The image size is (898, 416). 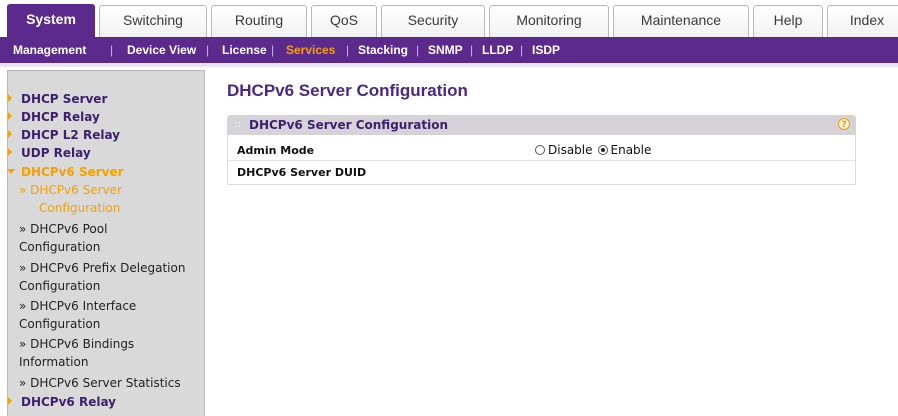 What do you see at coordinates (540, 150) in the screenshot?
I see `disable-radio` at bounding box center [540, 150].